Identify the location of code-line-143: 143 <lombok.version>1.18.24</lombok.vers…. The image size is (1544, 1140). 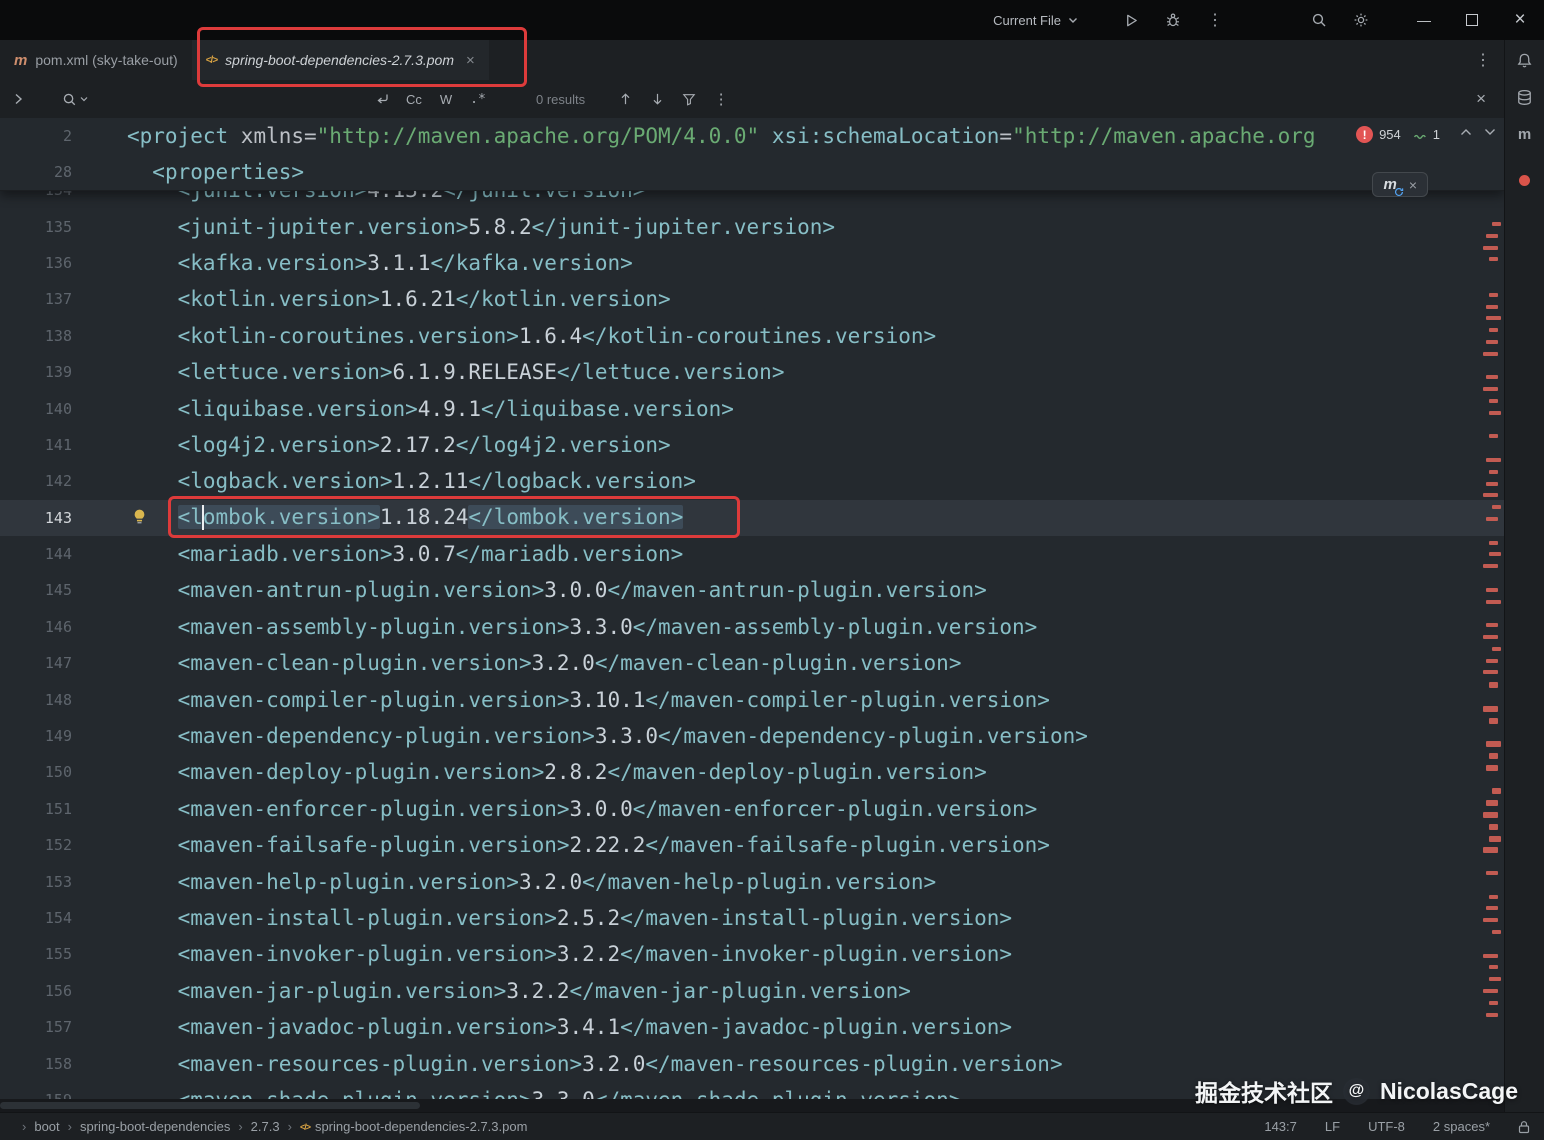
(752, 516).